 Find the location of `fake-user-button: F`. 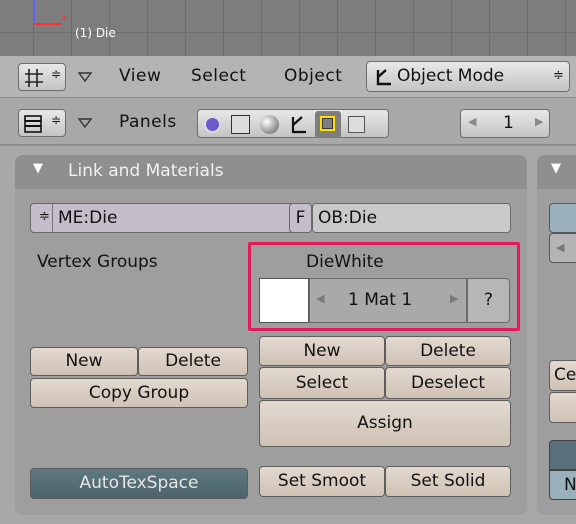

fake-user-button: F is located at coordinates (300, 218).